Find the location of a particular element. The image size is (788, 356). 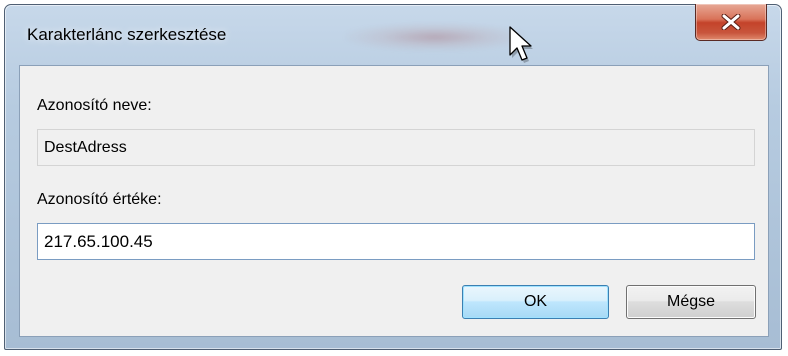

close-button is located at coordinates (731, 22).